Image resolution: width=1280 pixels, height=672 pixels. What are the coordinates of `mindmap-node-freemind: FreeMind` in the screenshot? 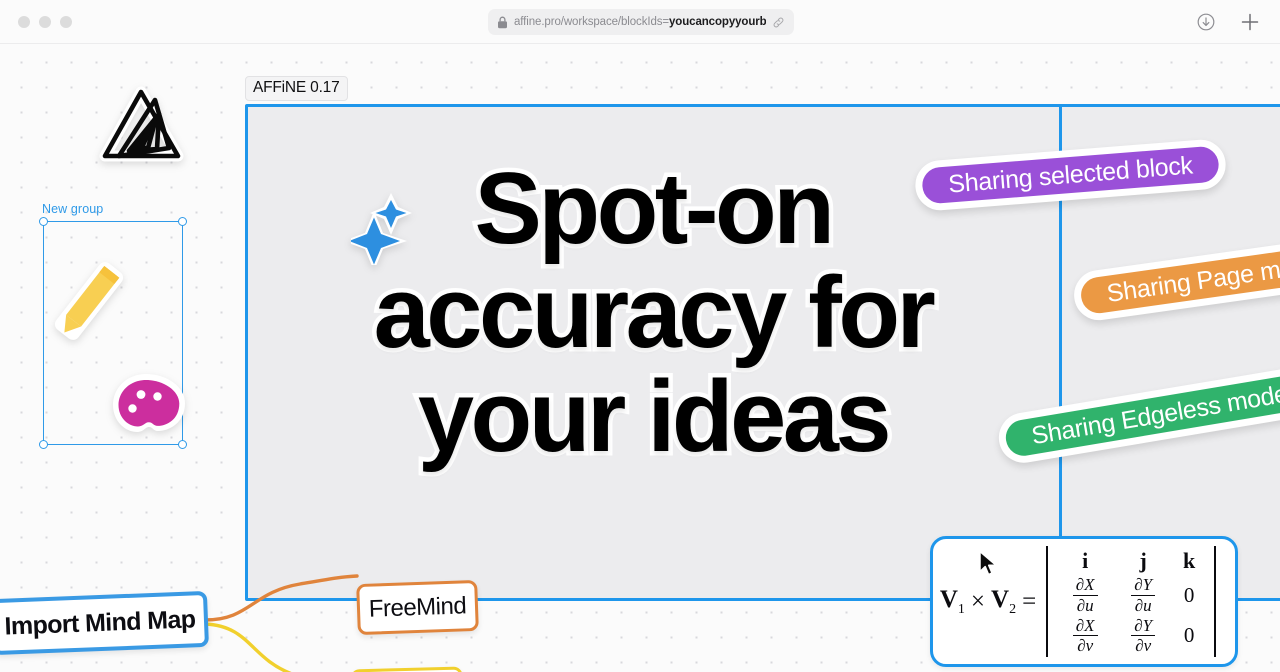 It's located at (417, 607).